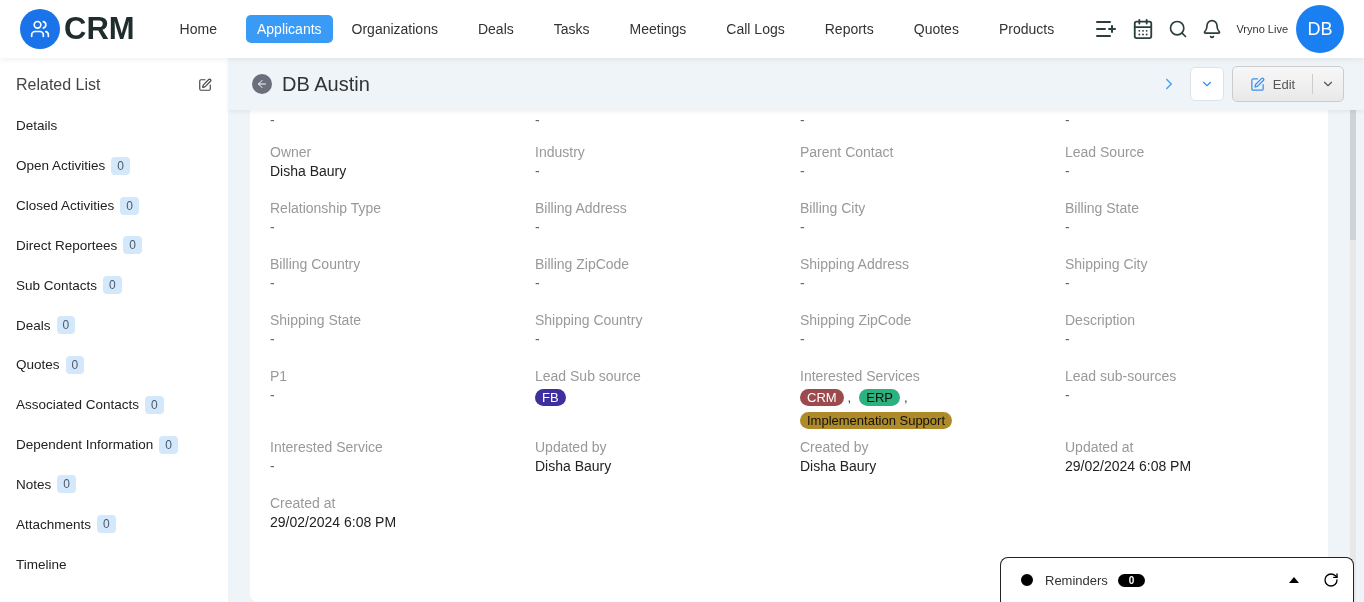  What do you see at coordinates (114, 484) in the screenshot?
I see `sidebar-item: Notes 0` at bounding box center [114, 484].